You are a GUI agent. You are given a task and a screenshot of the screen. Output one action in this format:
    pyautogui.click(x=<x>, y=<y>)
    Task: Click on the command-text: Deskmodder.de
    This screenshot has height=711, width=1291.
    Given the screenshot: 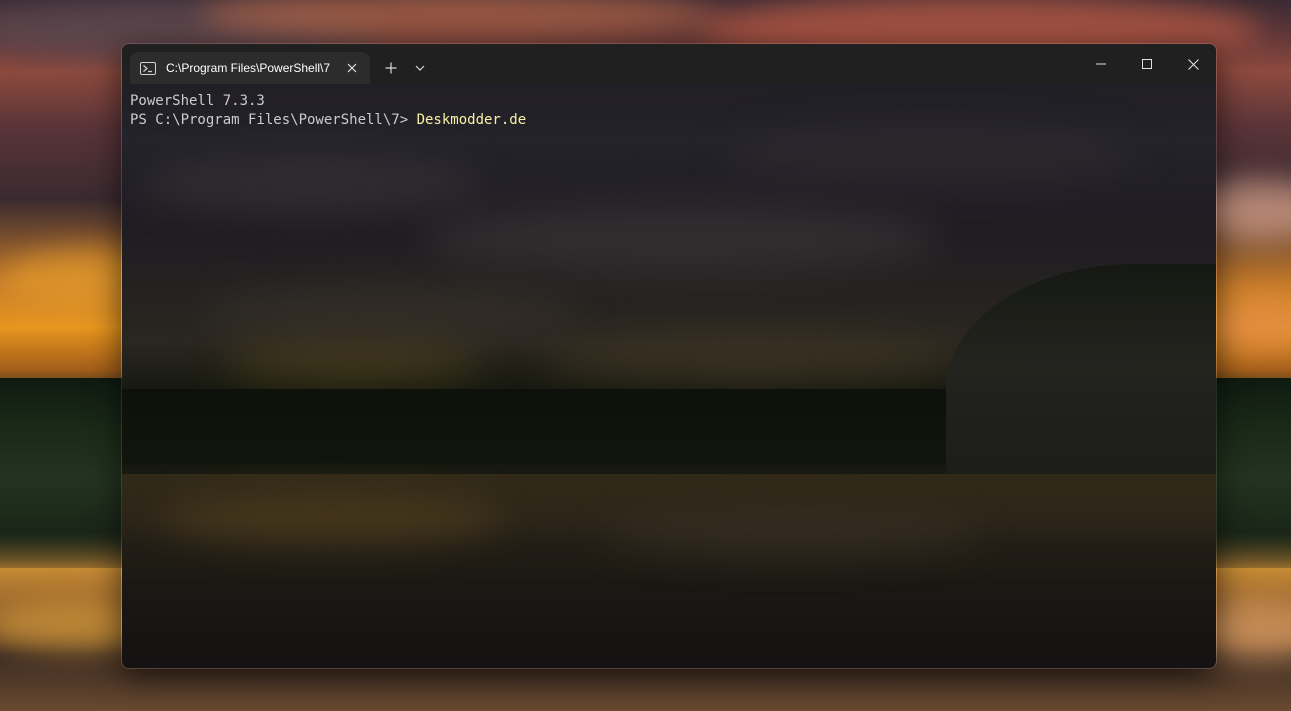 What is the action you would take?
    pyautogui.click(x=471, y=120)
    